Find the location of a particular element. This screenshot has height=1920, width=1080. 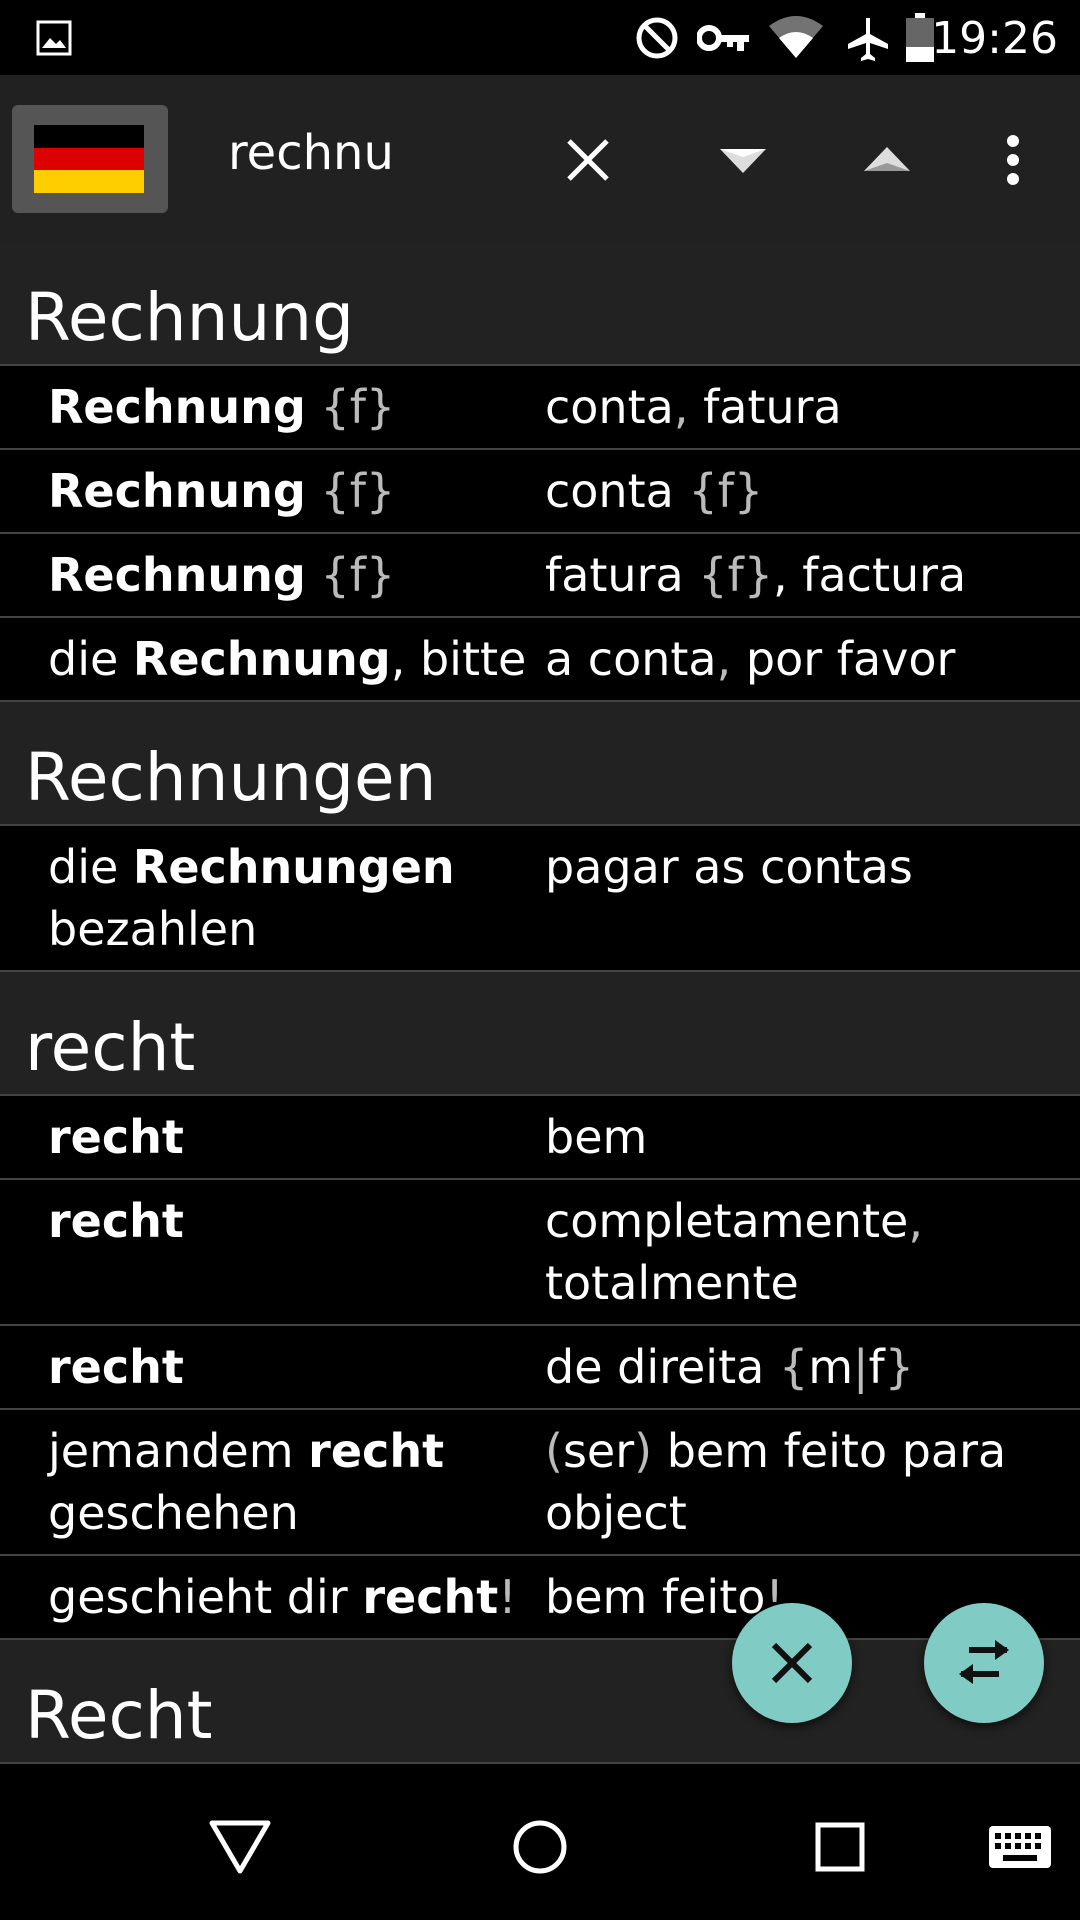

translation-row: Recht {n}direito {m} is located at coordinates (540, 1769).